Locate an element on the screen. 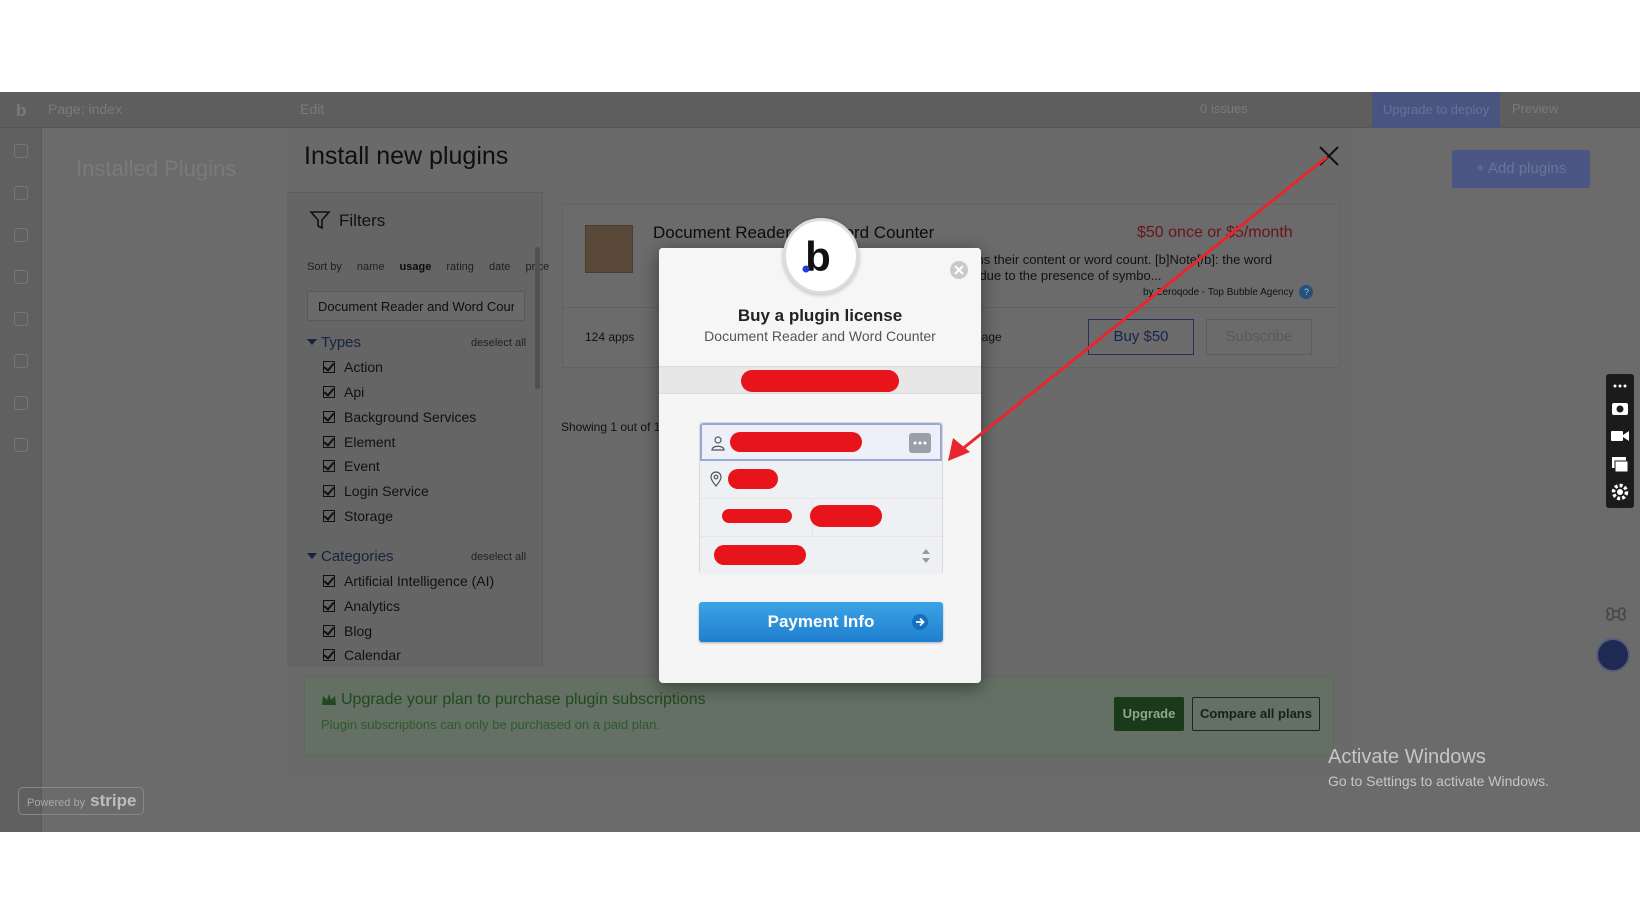 This screenshot has width=1640, height=924. svg-text: b is located at coordinates (818, 256).